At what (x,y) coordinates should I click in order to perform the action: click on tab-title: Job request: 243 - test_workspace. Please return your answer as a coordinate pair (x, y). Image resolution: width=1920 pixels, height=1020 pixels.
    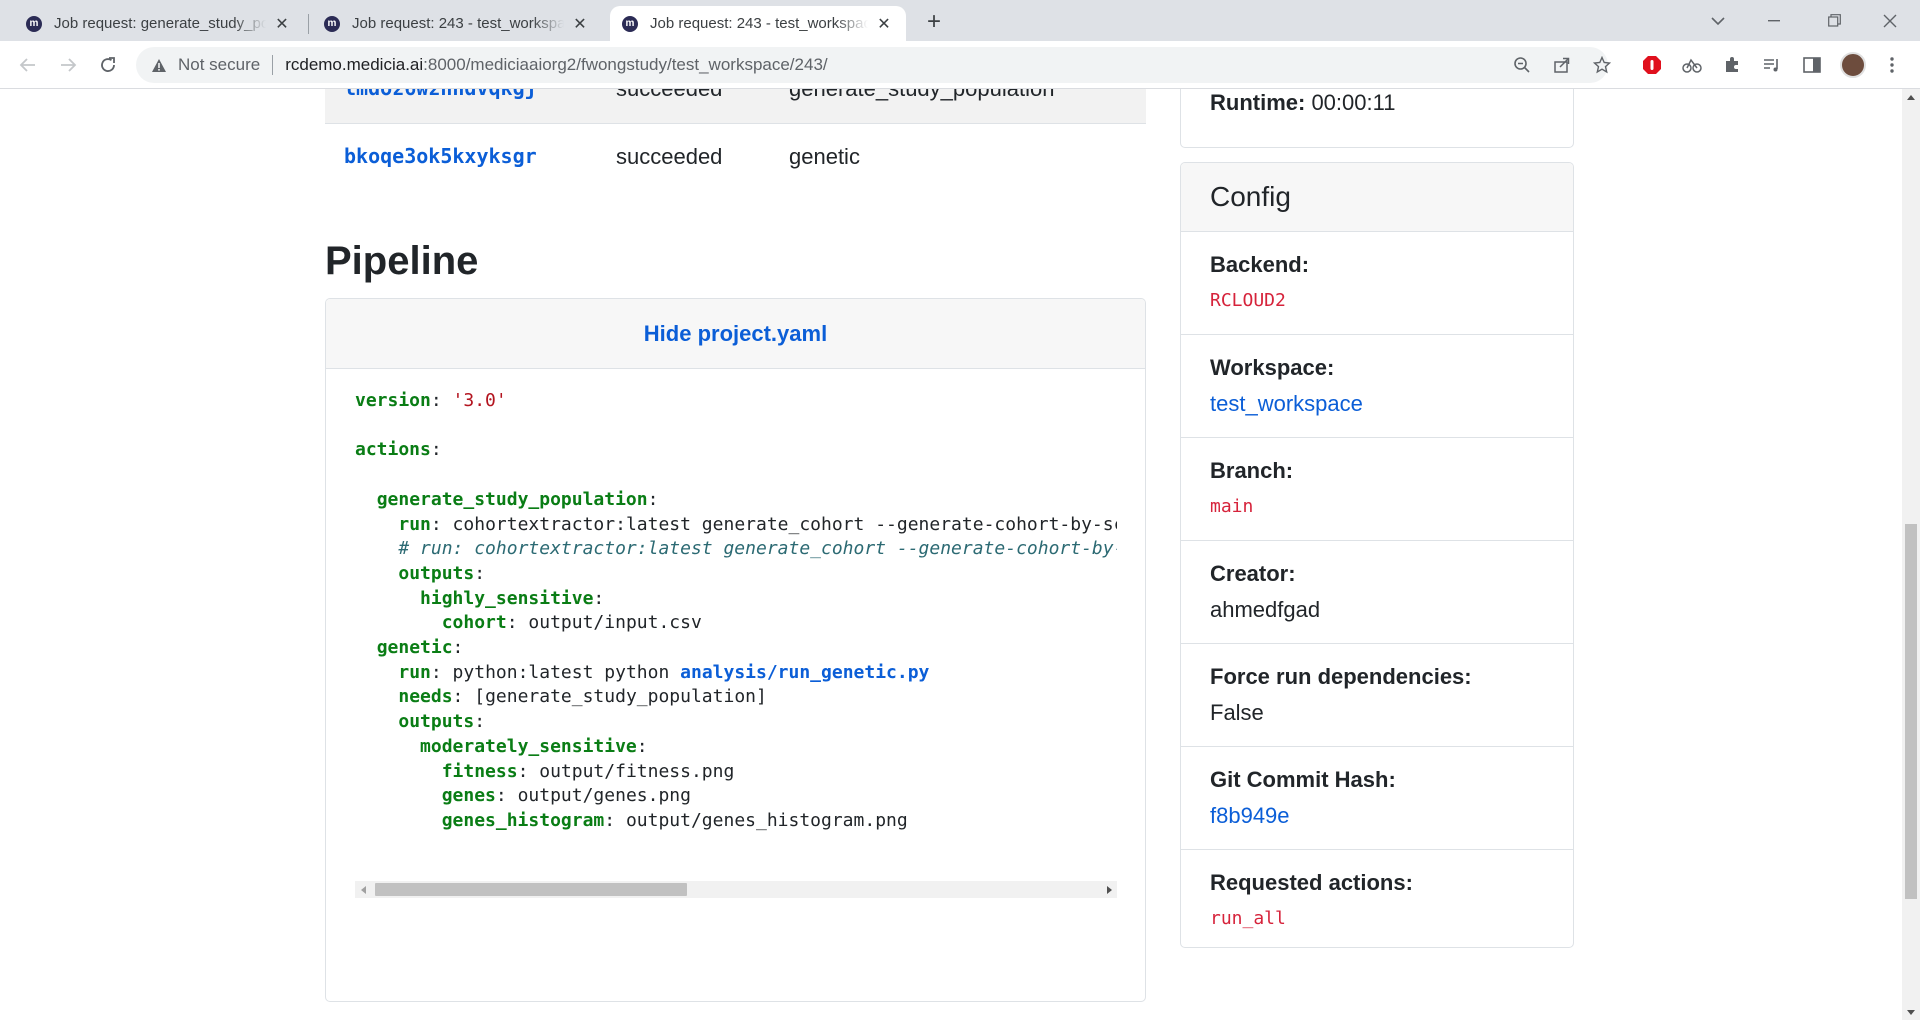
    Looking at the image, I should click on (458, 23).